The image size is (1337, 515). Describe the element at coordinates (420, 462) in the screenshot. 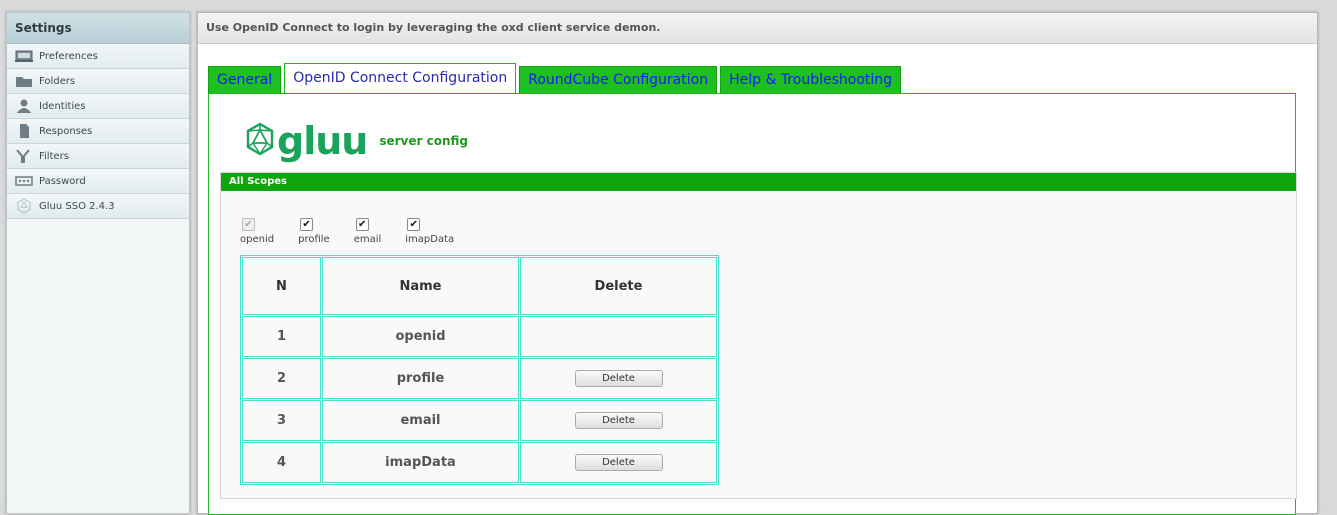

I see `scope-name: imapData` at that location.